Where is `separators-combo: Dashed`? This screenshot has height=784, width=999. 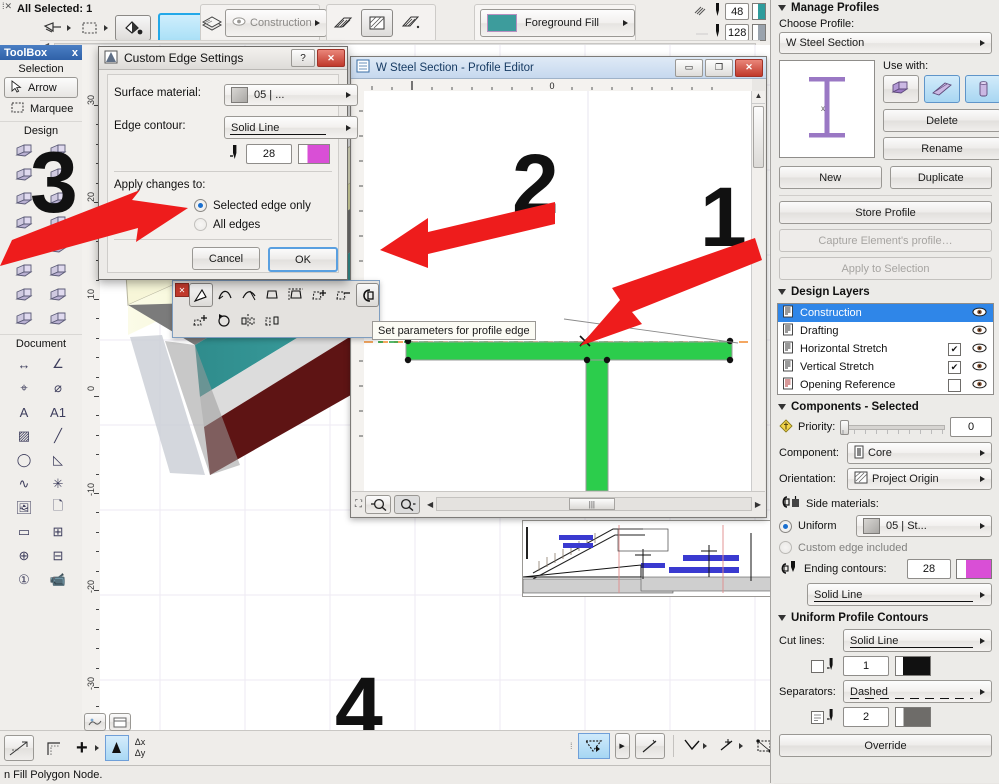 separators-combo: Dashed is located at coordinates (917, 691).